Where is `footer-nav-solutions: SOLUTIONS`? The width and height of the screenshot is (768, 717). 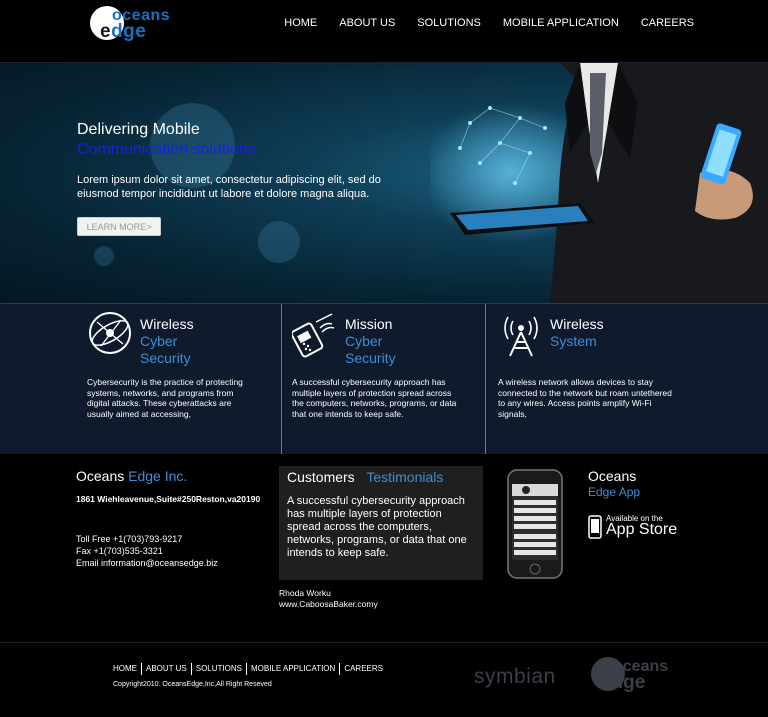 footer-nav-solutions: SOLUTIONS is located at coordinates (218, 669).